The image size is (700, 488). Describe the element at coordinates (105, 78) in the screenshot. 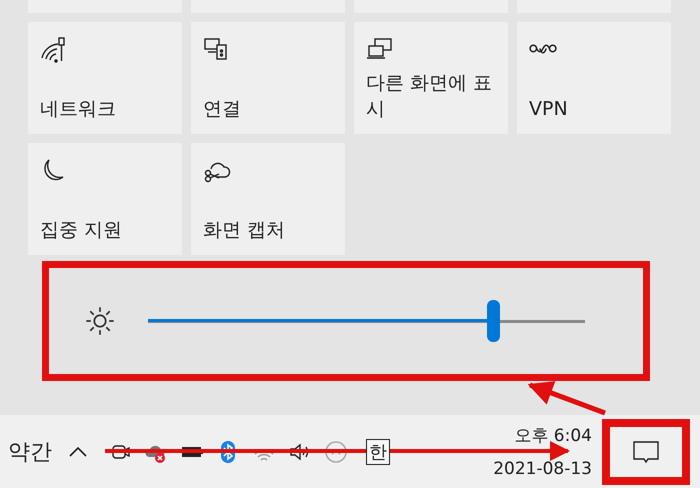

I see `quick-action-tile: 네트워크` at that location.